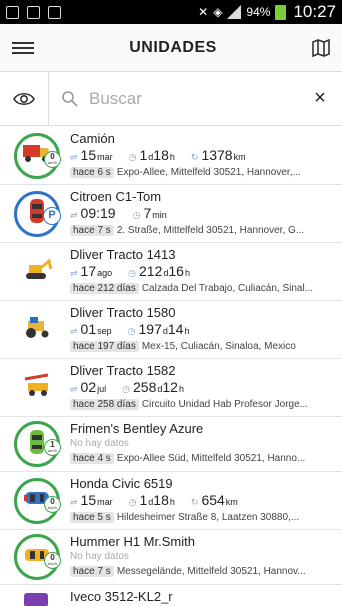  I want to click on duration-a: 1, so click(143, 500).